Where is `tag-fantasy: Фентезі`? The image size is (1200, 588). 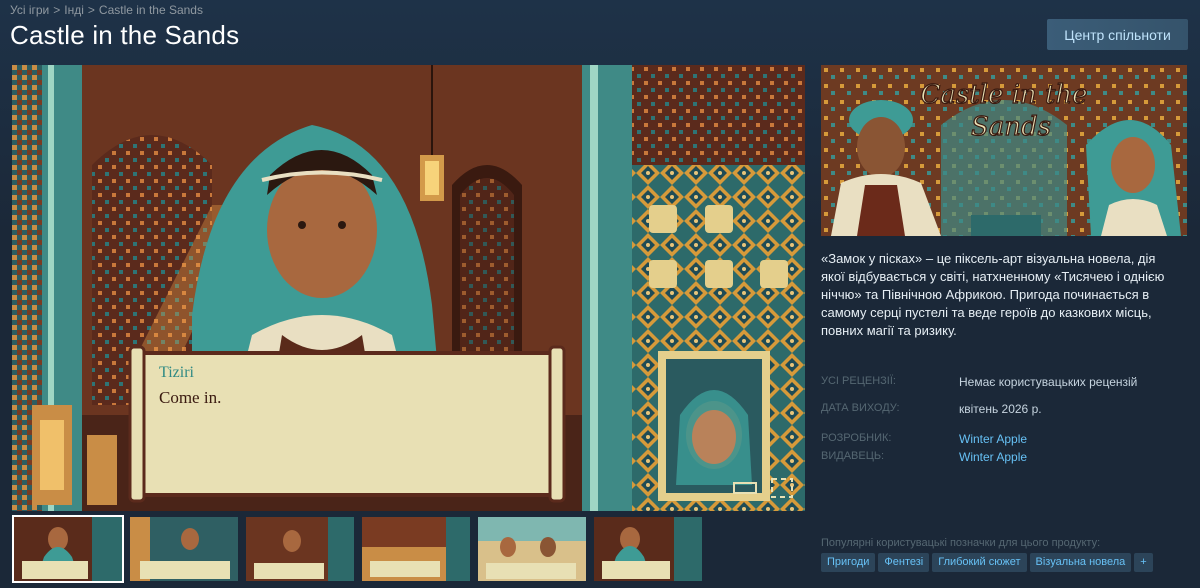
tag-fantasy: Фентезі is located at coordinates (904, 562).